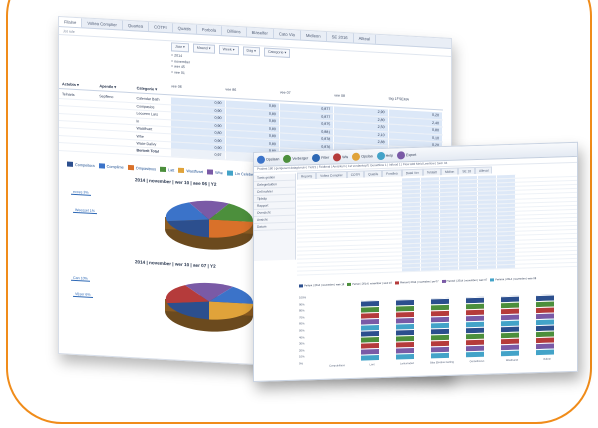  What do you see at coordinates (198, 91) in the screenshot?
I see `pivot-column-header: vee 06` at bounding box center [198, 91].